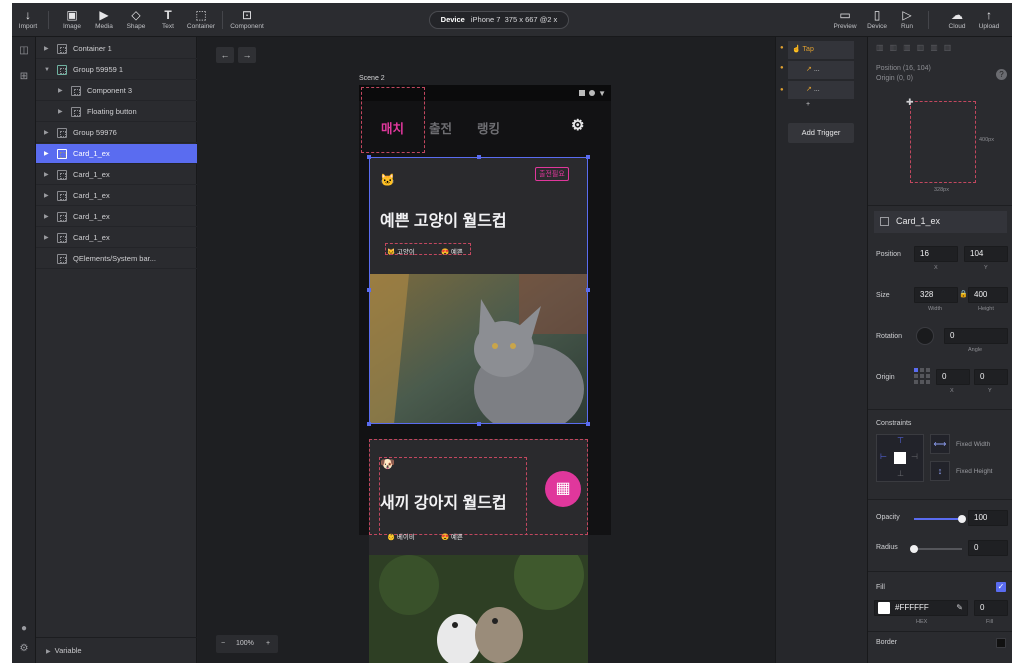  Describe the element at coordinates (884, 608) in the screenshot. I see `fill-color-swatch` at that location.